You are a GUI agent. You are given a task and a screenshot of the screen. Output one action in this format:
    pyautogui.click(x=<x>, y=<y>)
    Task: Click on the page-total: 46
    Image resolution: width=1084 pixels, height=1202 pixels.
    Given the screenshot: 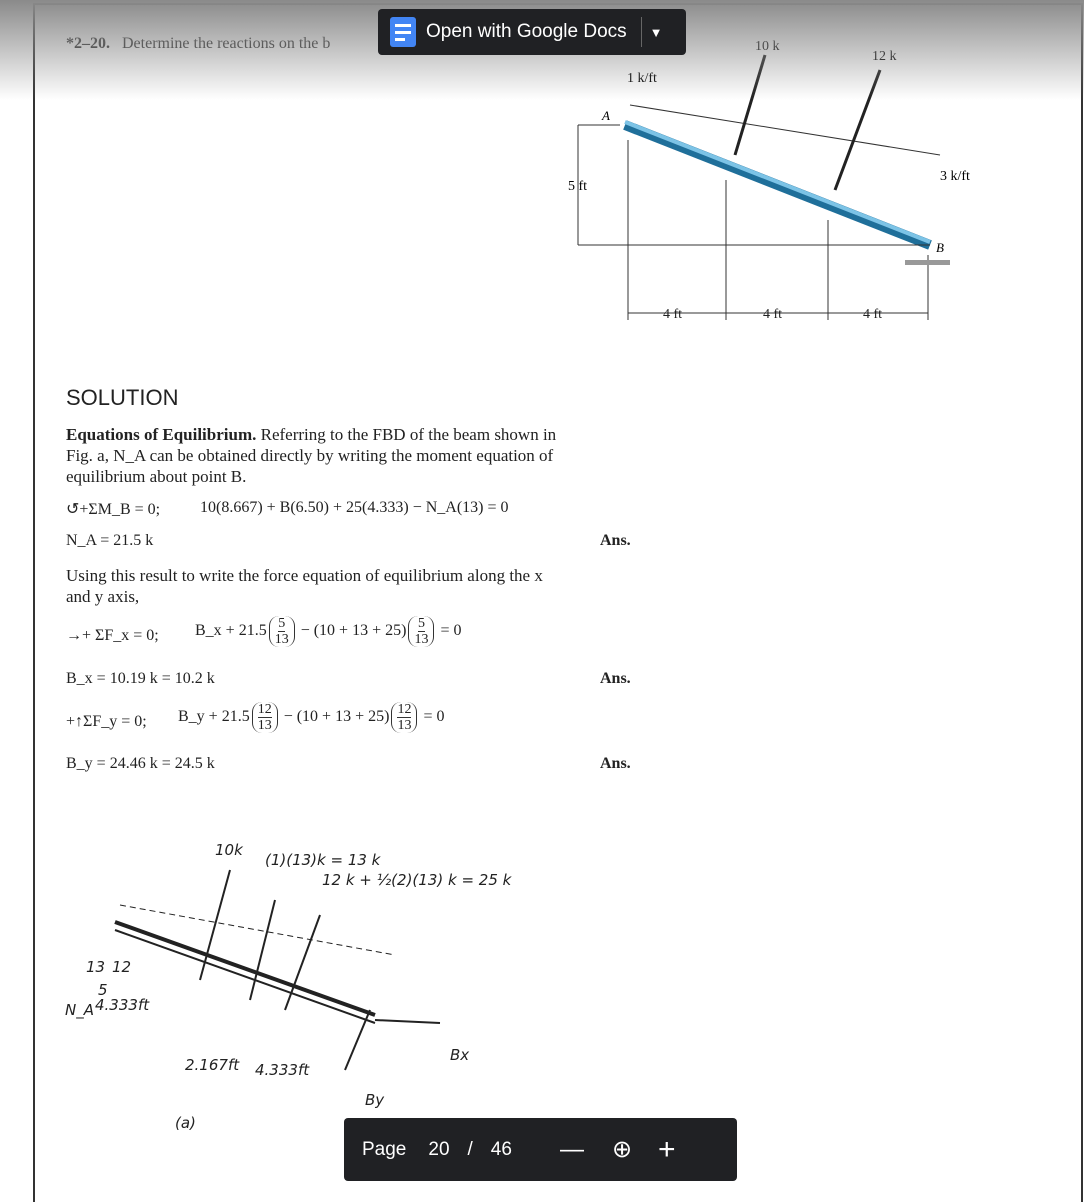 What is the action you would take?
    pyautogui.click(x=501, y=1149)
    